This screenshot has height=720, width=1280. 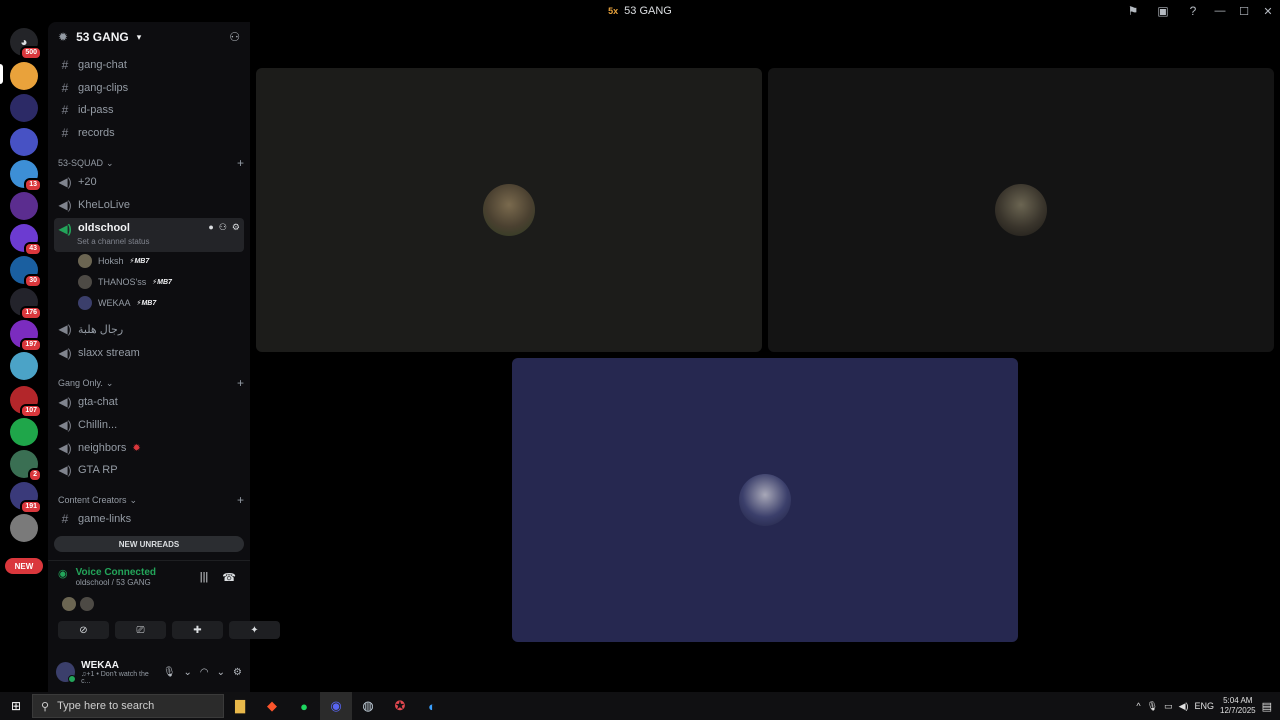 I want to click on server-icon: 191, so click(x=26, y=498).